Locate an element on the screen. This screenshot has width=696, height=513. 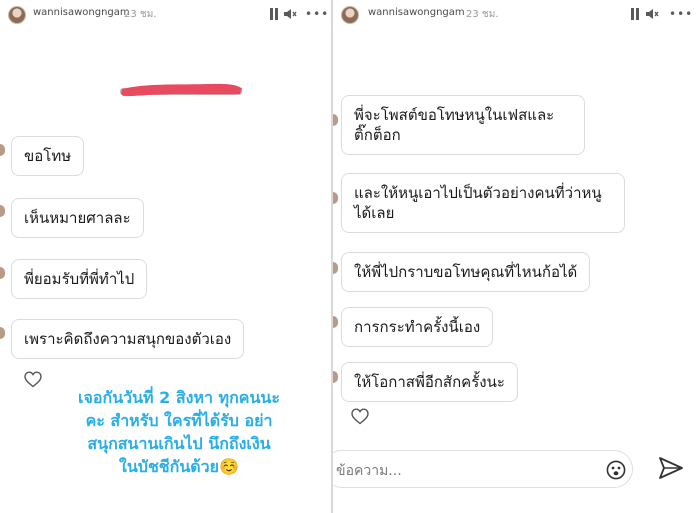
message-bubble: พี่ยอมรับที่พี่ทำไป is located at coordinates (79, 279).